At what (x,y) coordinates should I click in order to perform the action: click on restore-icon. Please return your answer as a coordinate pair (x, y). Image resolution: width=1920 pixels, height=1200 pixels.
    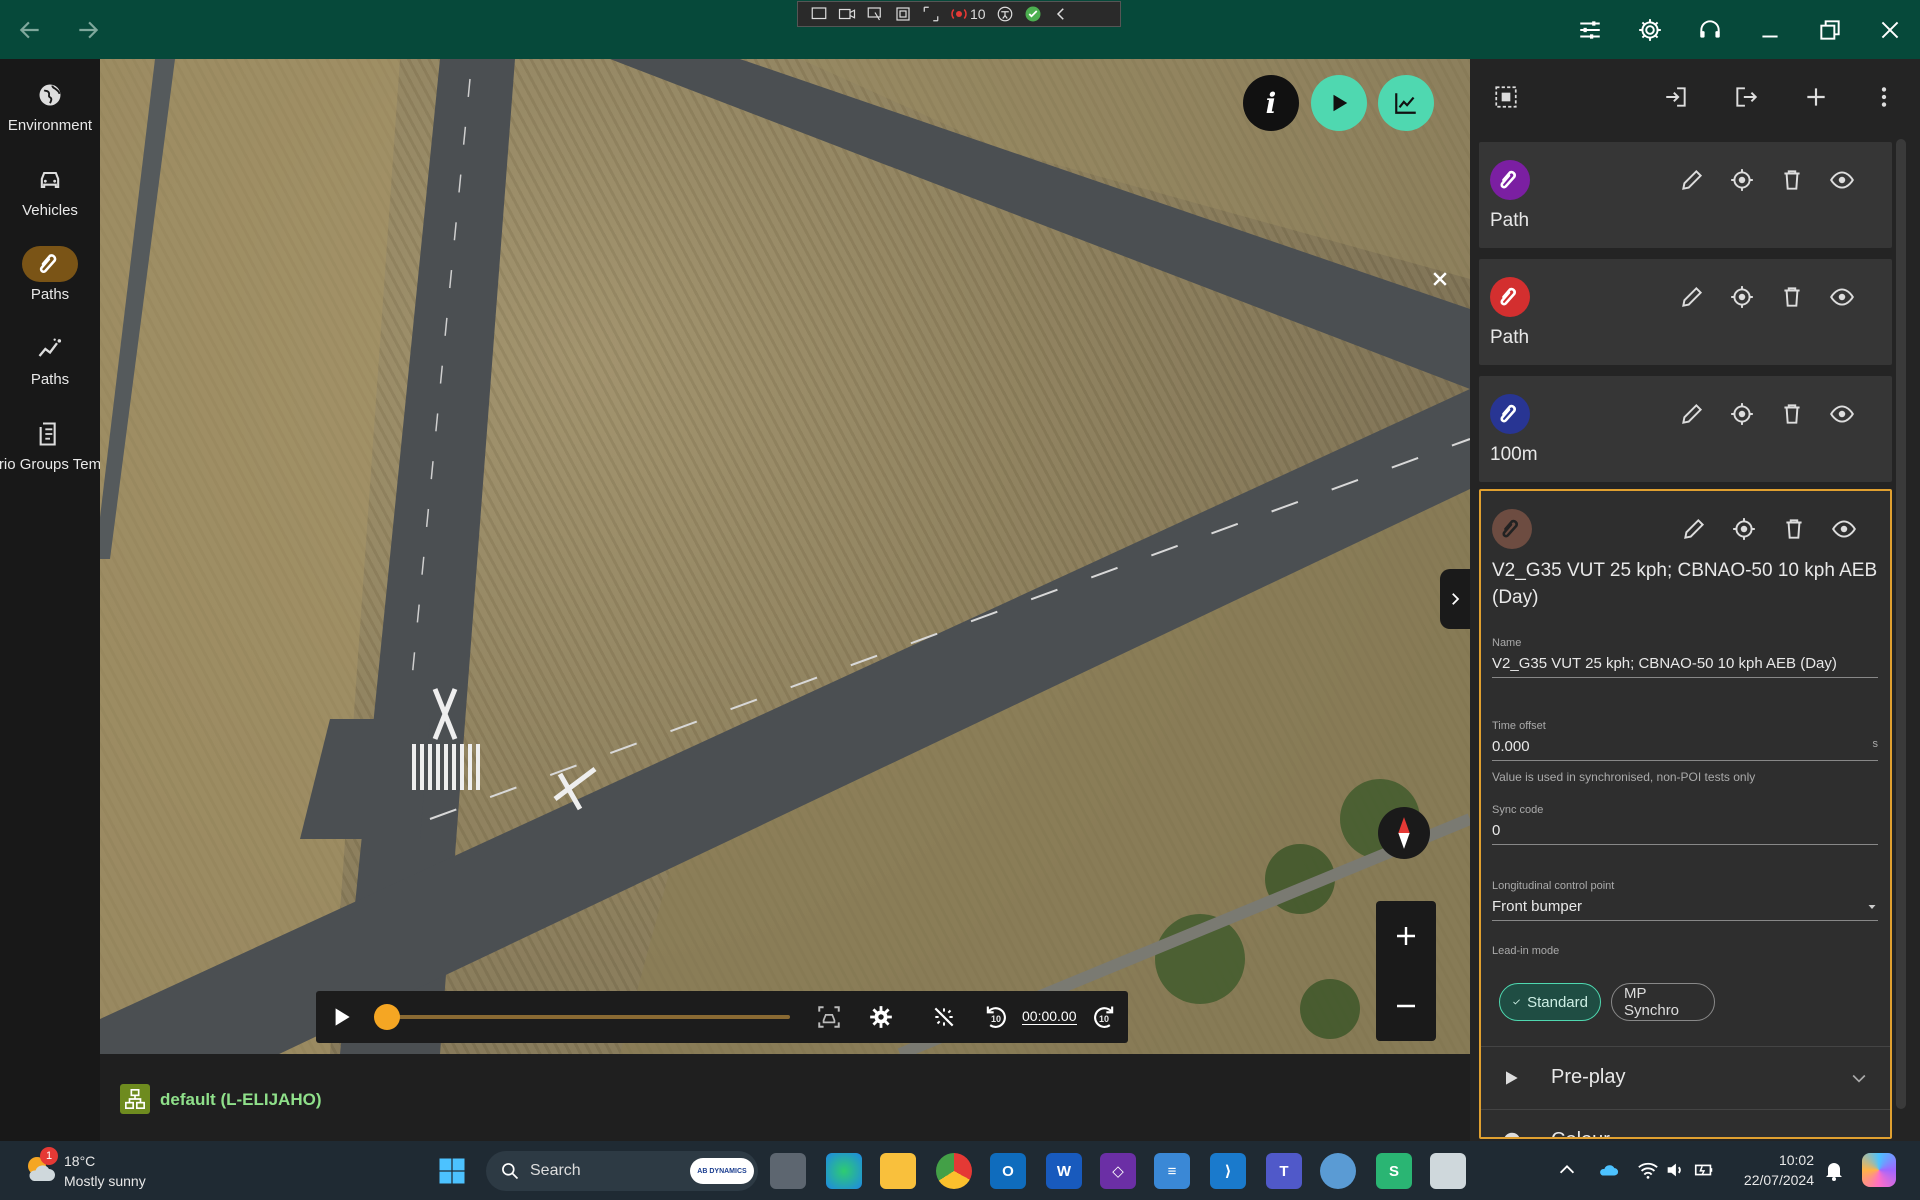
    Looking at the image, I should click on (1830, 30).